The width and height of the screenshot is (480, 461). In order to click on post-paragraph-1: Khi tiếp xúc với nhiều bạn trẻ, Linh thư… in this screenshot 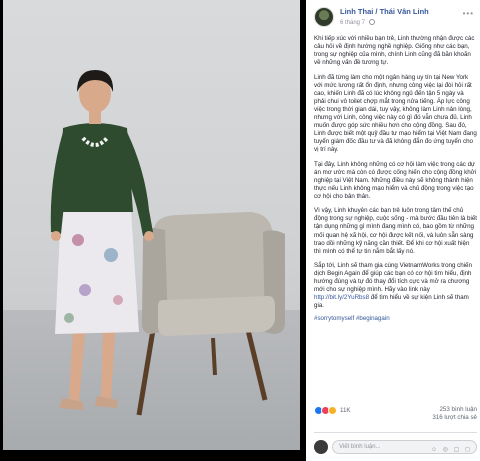, I will do `click(394, 51)`.